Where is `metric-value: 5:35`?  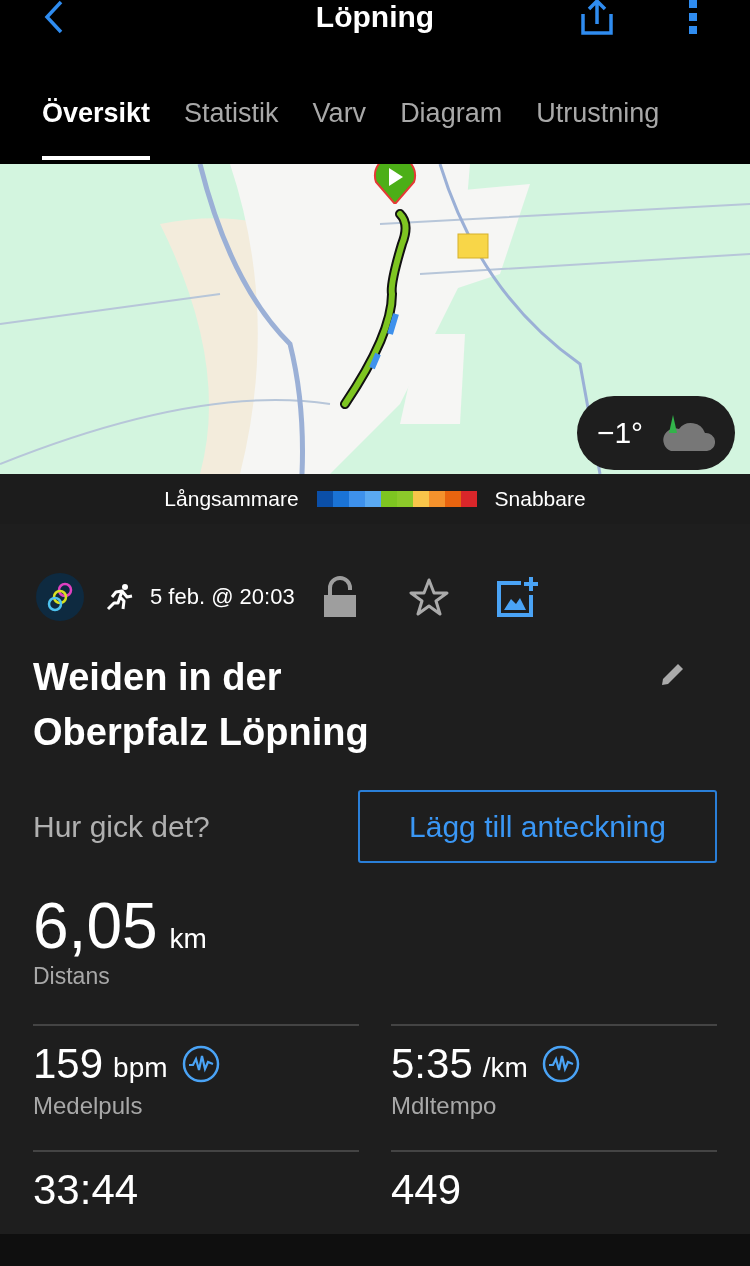
metric-value: 5:35 is located at coordinates (432, 1064).